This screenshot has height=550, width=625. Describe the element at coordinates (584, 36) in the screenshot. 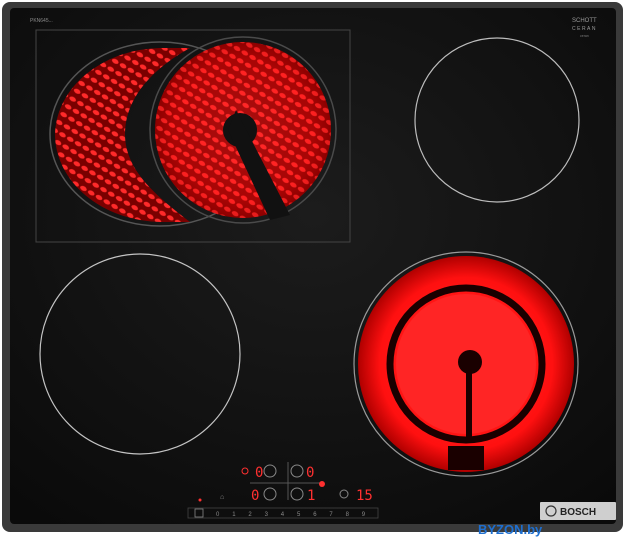

I see `glass-brand-sub: ceran` at that location.